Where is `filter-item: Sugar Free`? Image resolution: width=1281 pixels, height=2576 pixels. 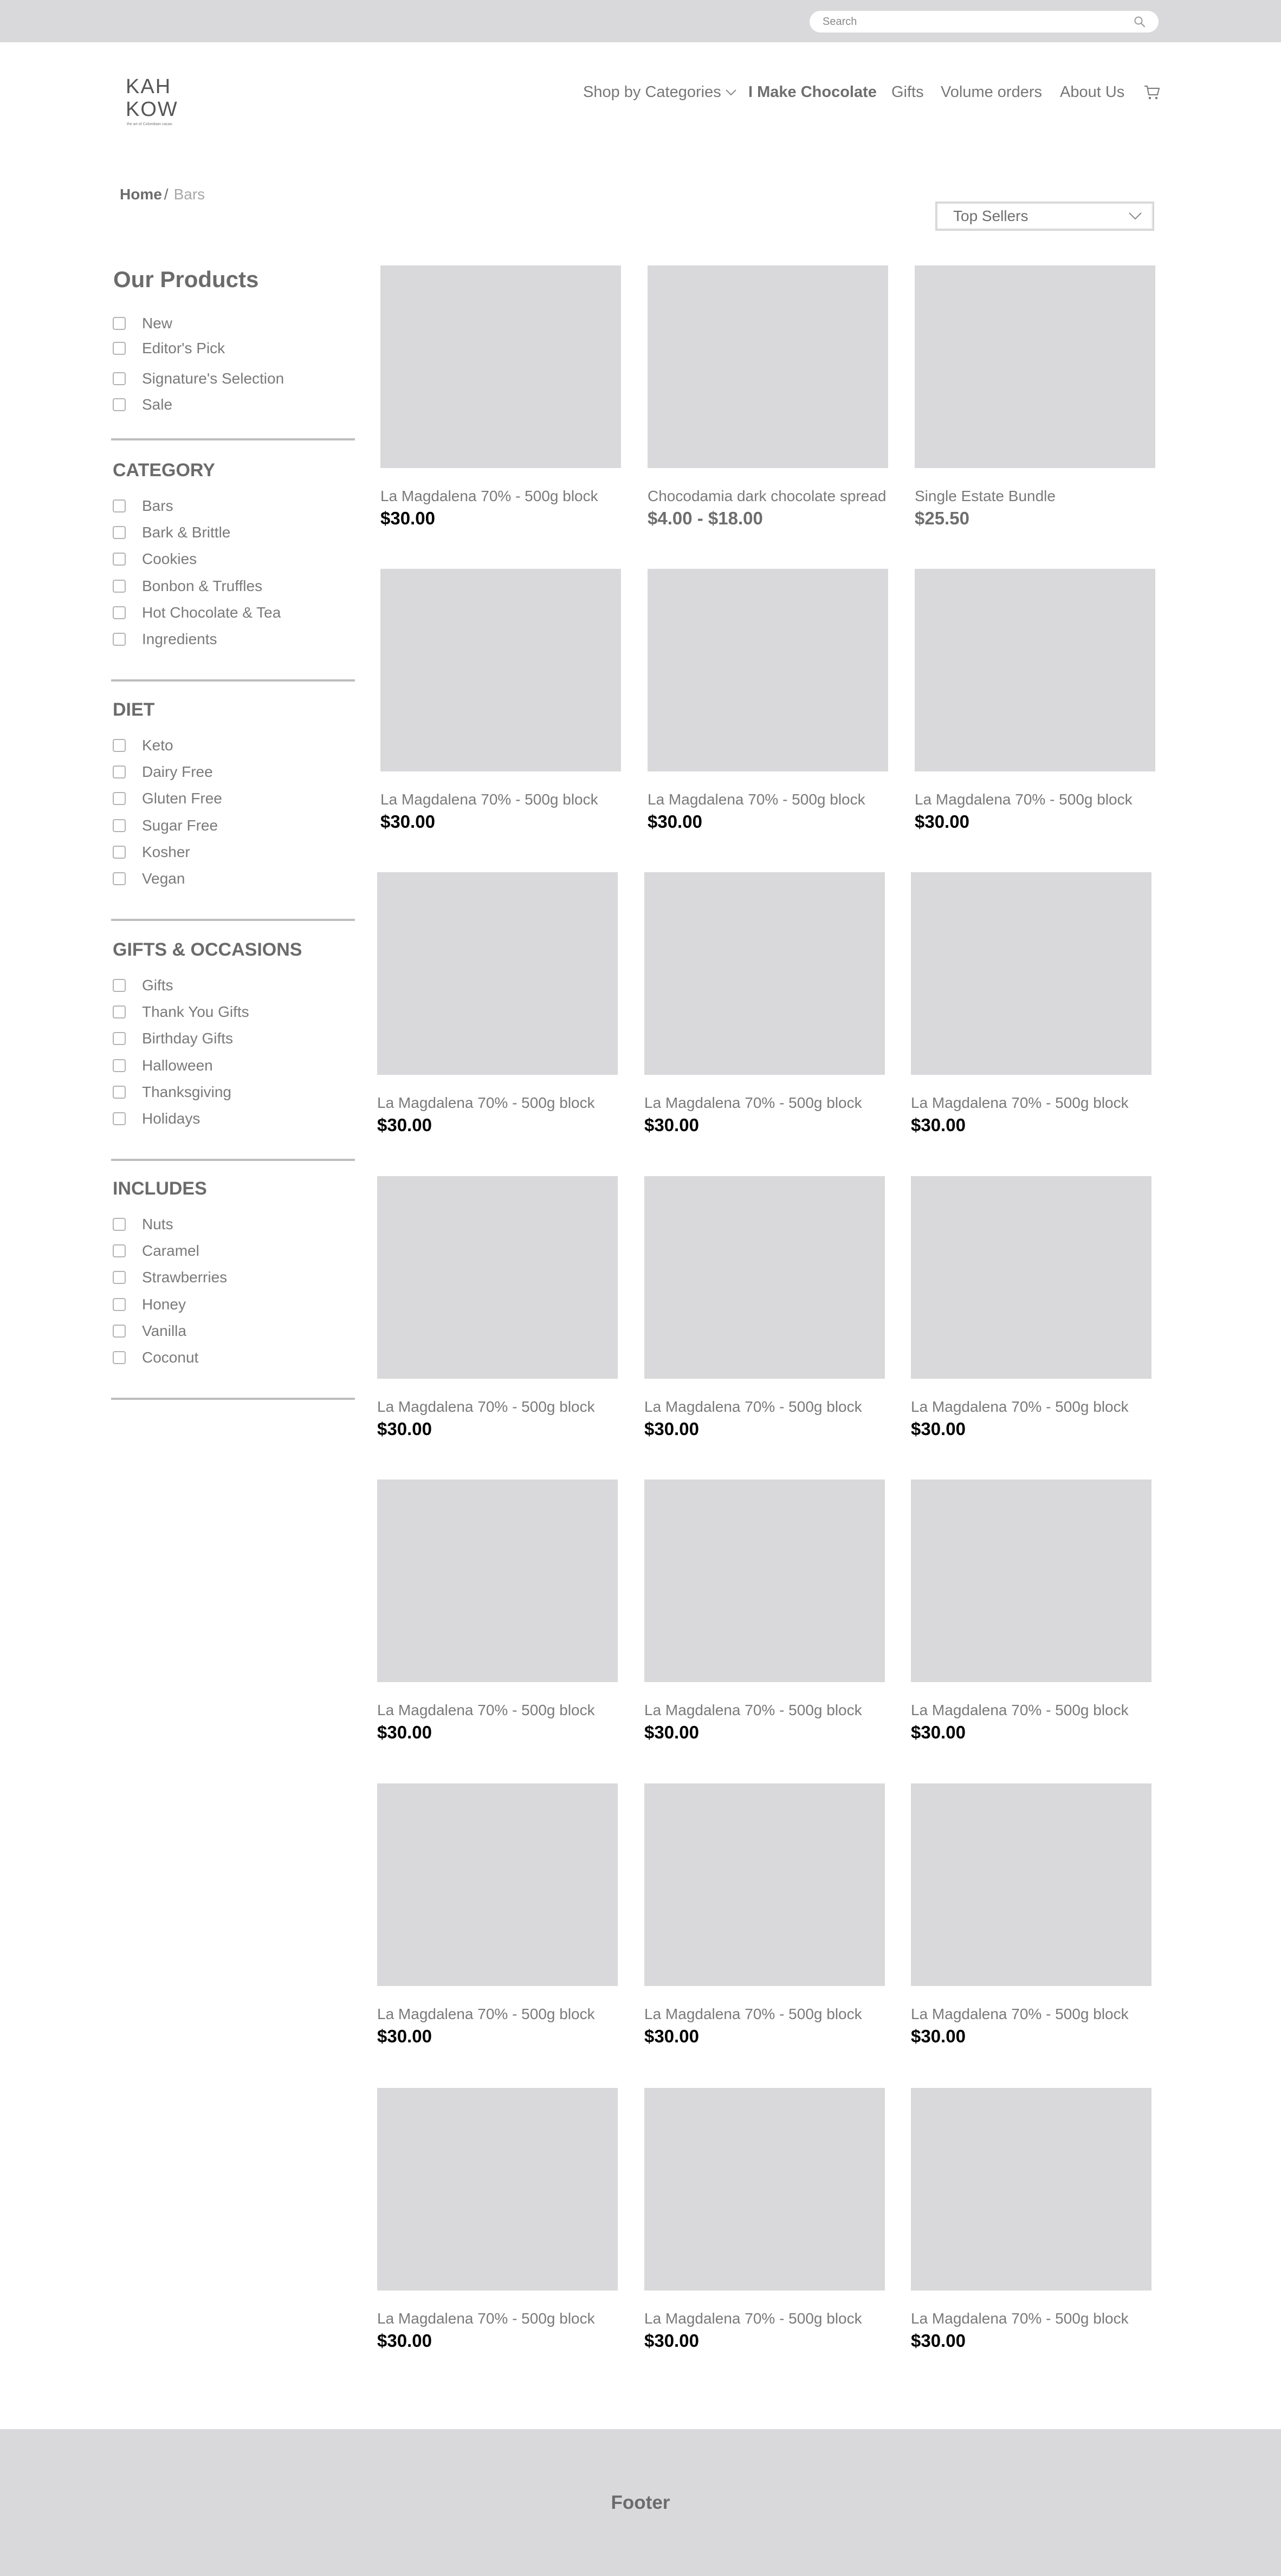
filter-item: Sugar Free is located at coordinates (166, 825).